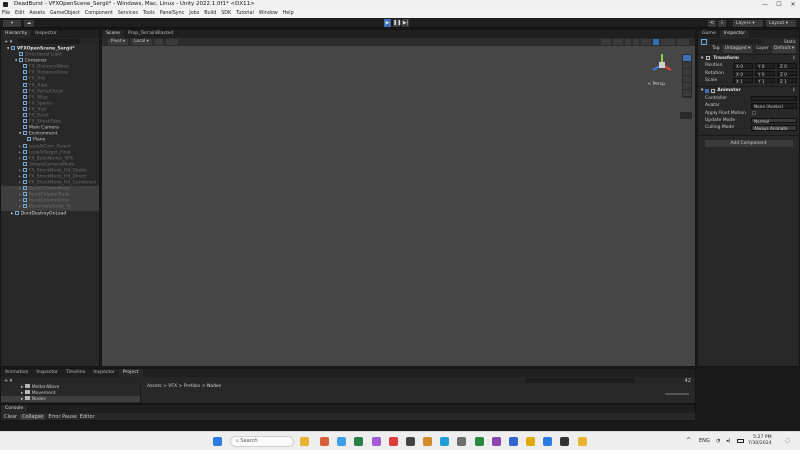 The height and width of the screenshot is (450, 800). What do you see at coordinates (16, 373) in the screenshot?
I see `tab-animation: Animation` at bounding box center [16, 373].